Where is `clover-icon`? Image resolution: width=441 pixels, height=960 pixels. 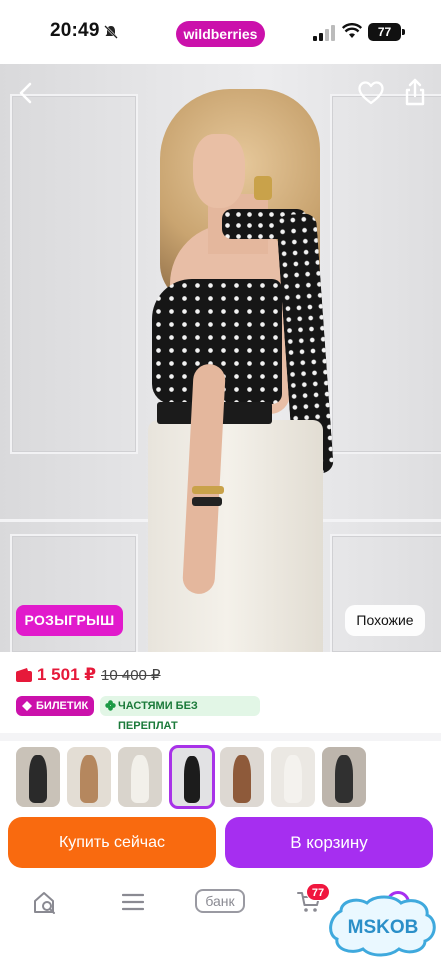 clover-icon is located at coordinates (110, 705).